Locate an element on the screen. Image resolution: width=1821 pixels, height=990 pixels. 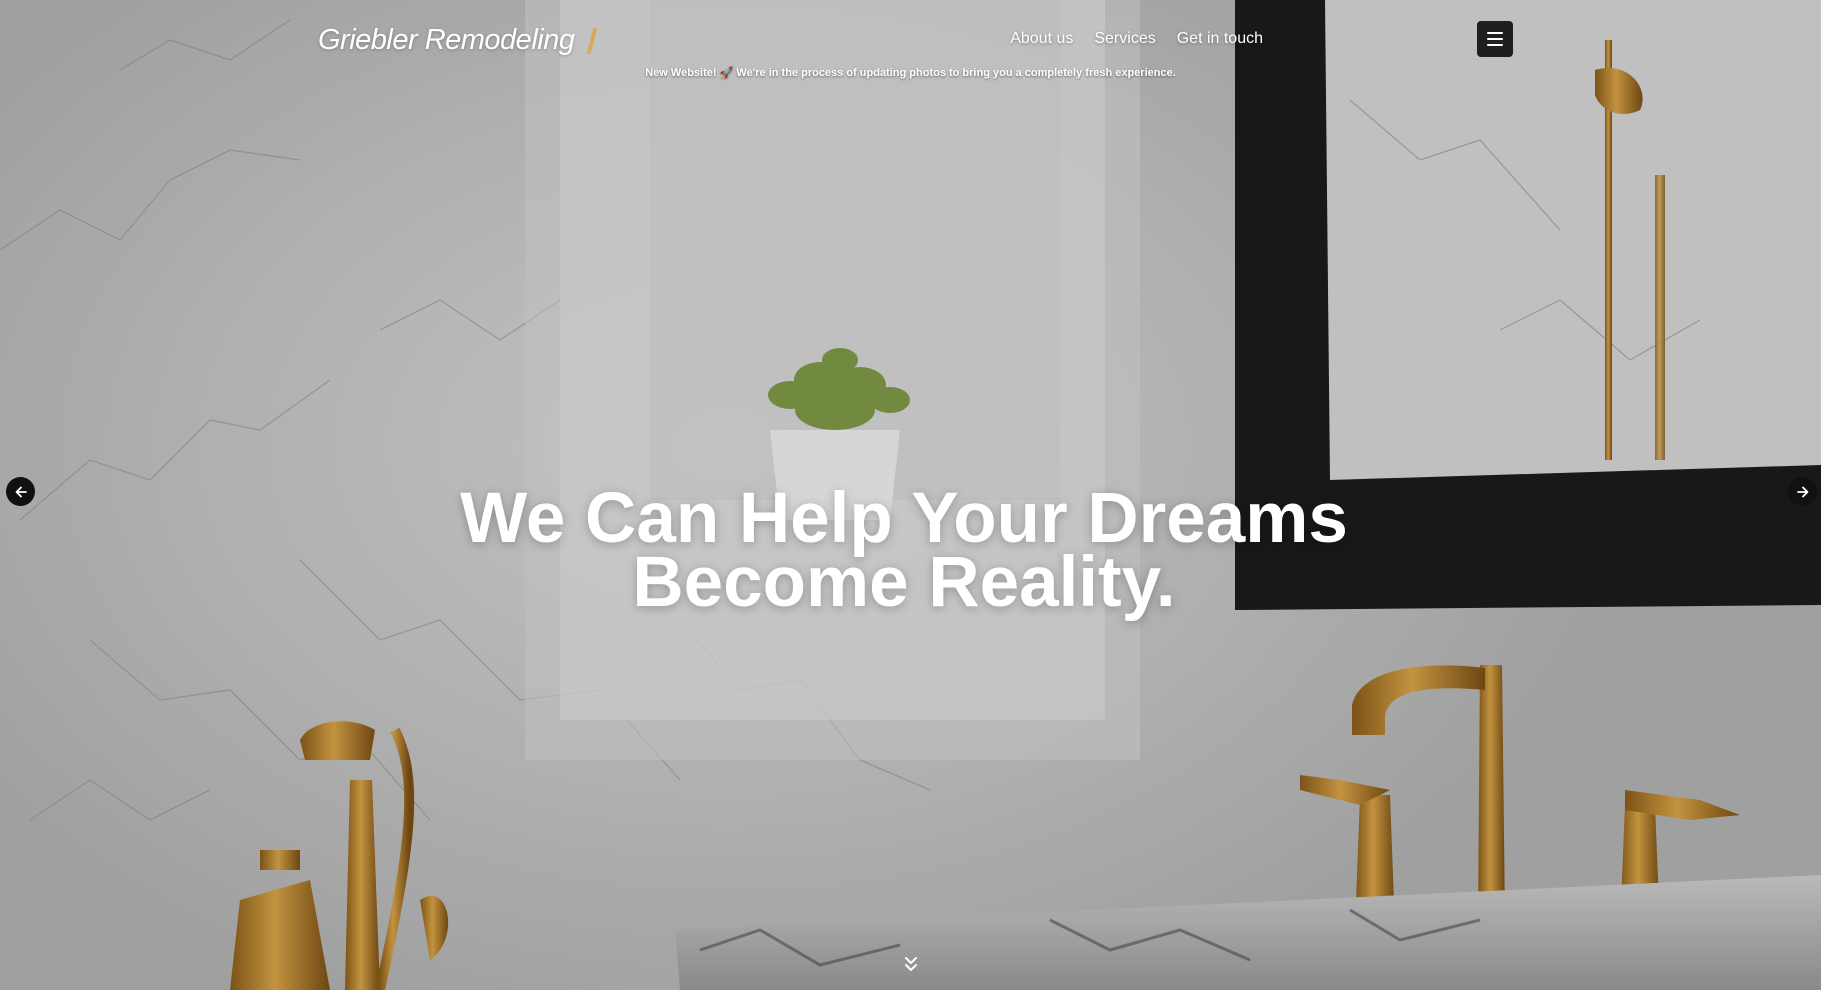
slider-prev-button is located at coordinates (20, 491).